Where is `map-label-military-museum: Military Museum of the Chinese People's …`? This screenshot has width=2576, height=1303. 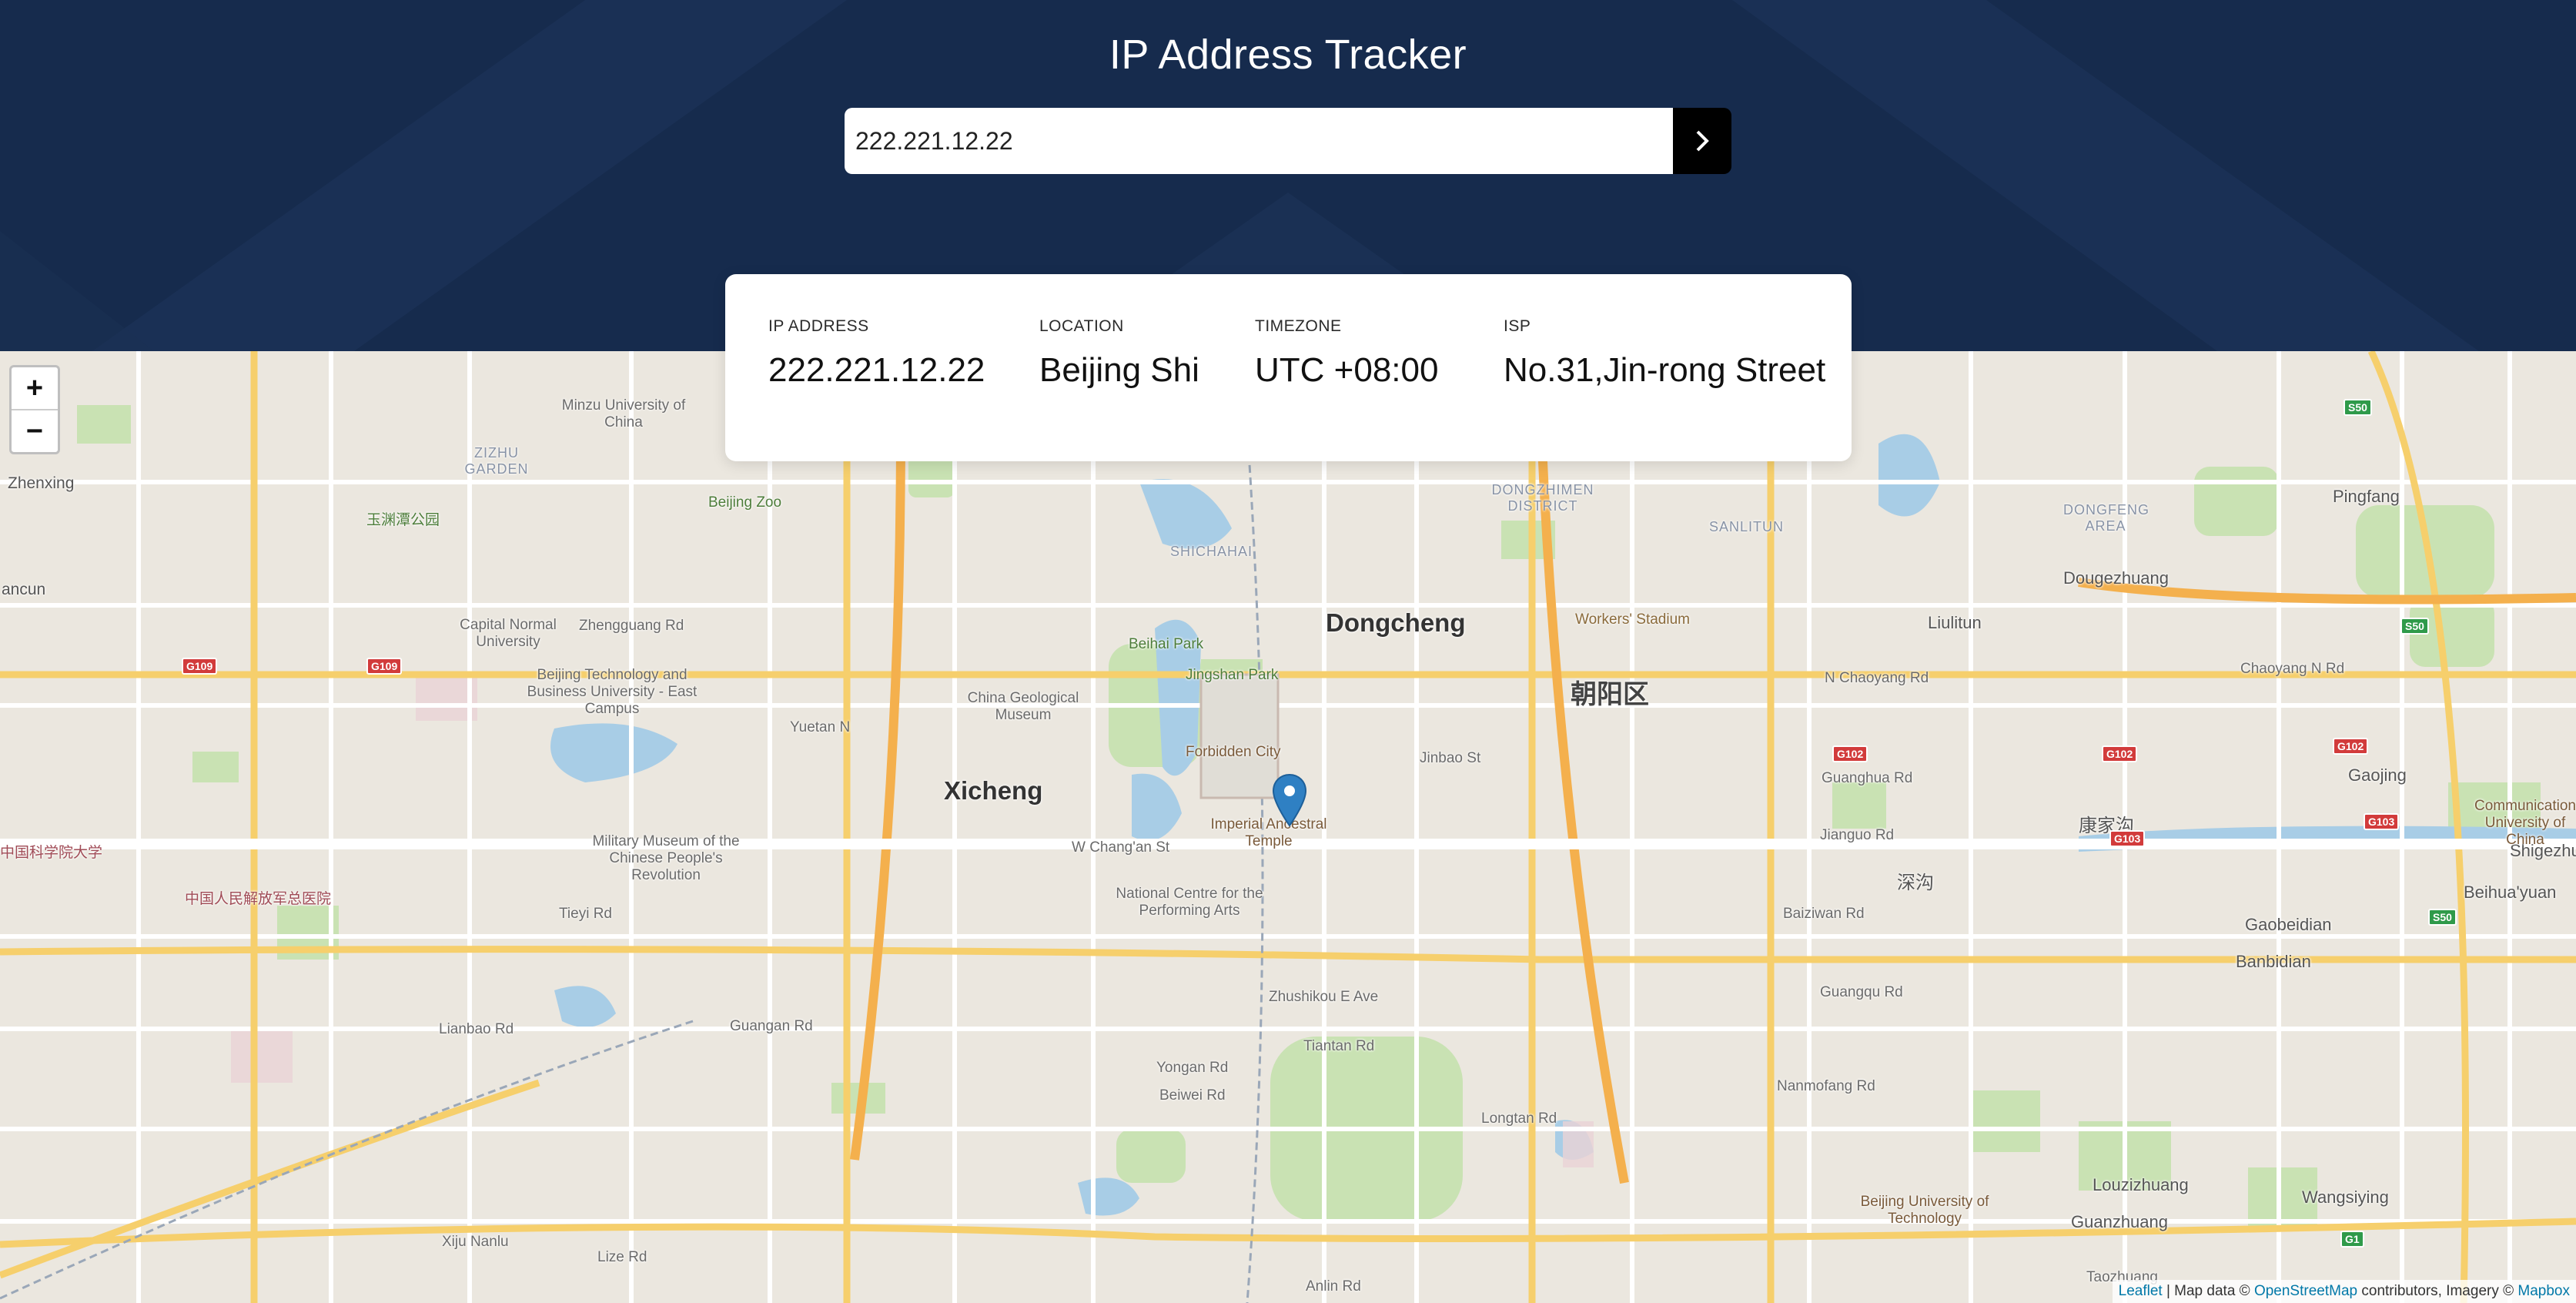 map-label-military-museum: Military Museum of the Chinese People's … is located at coordinates (666, 858).